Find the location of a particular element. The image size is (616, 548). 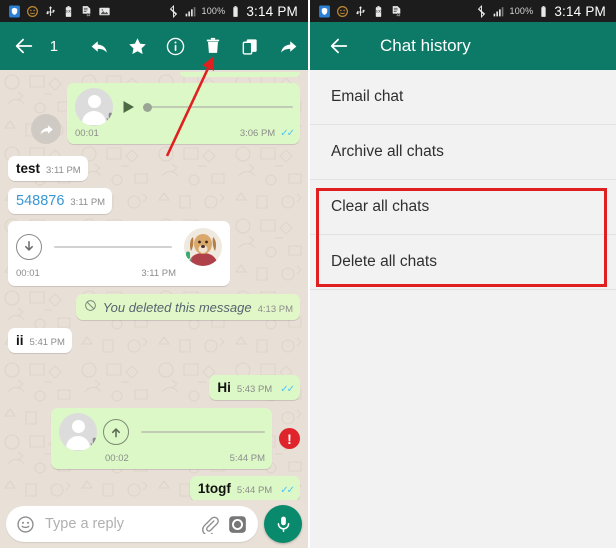

voice-duration: 00:02 is located at coordinates (117, 458).